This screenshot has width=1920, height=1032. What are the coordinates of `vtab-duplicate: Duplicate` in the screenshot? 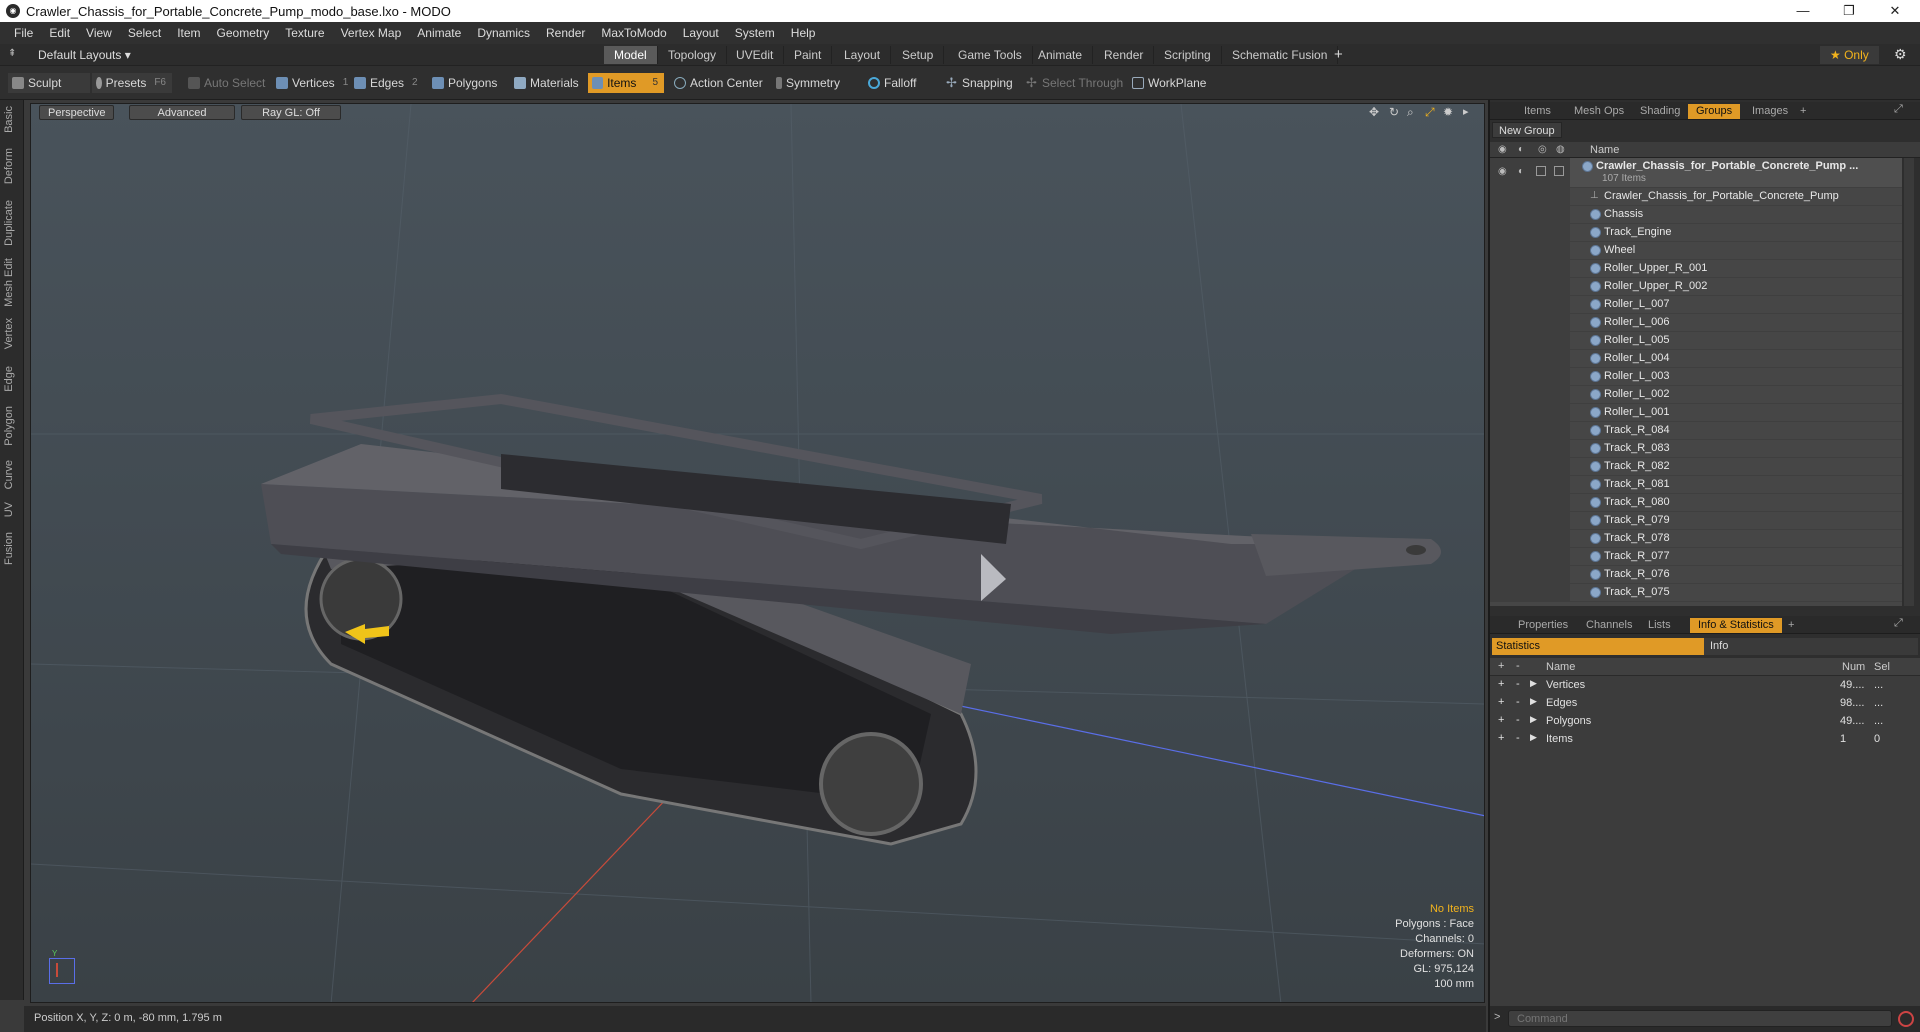 It's located at (9, 223).